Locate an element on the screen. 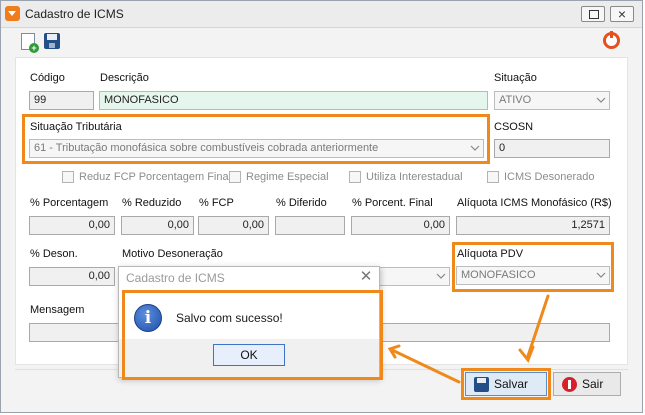 The height and width of the screenshot is (415, 645). salvar-button: Salvar is located at coordinates (506, 384).